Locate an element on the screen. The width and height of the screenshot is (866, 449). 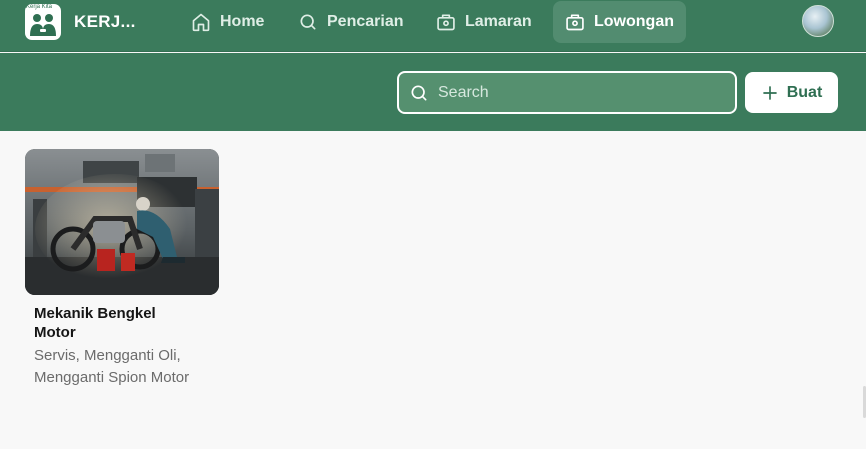
logo-text: Kerja Kita is located at coordinates (39, 7).